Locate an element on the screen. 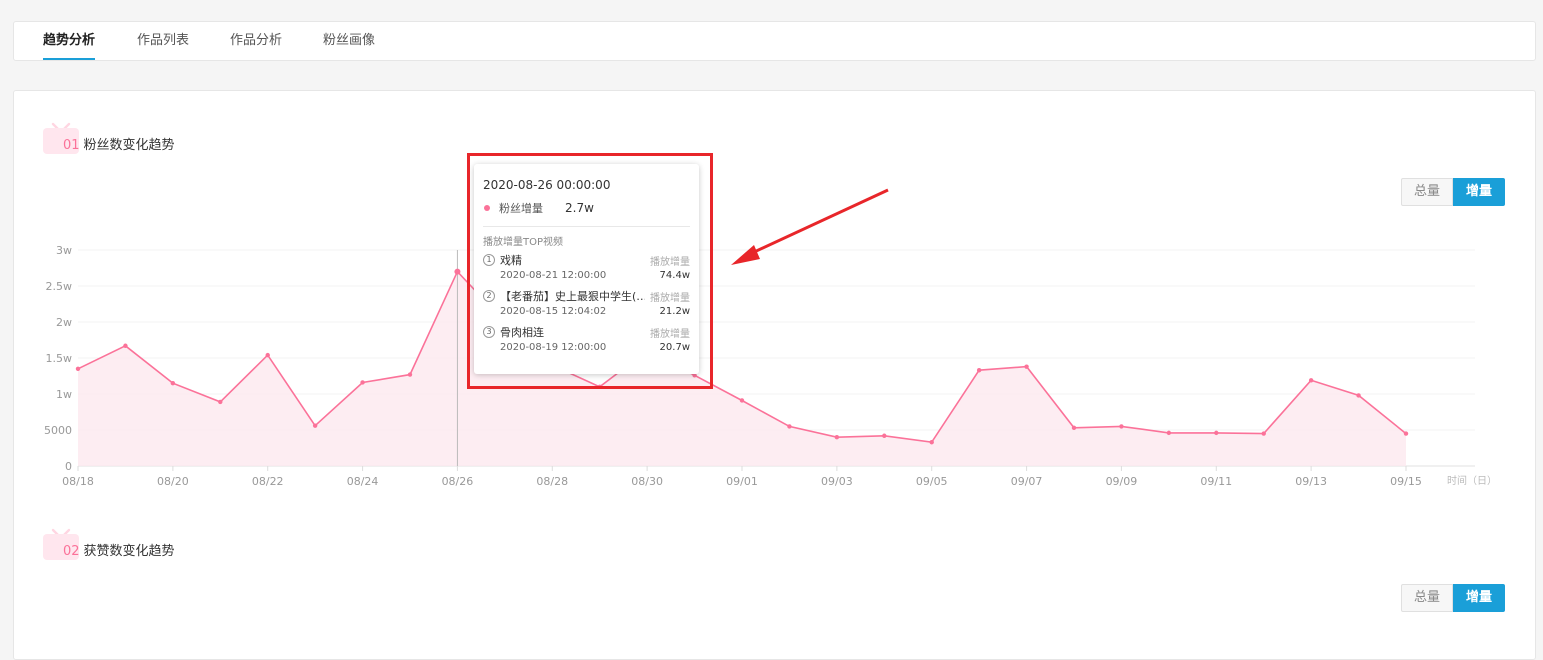  video-date: 2020-08-21 12:00:00 is located at coordinates (553, 275).